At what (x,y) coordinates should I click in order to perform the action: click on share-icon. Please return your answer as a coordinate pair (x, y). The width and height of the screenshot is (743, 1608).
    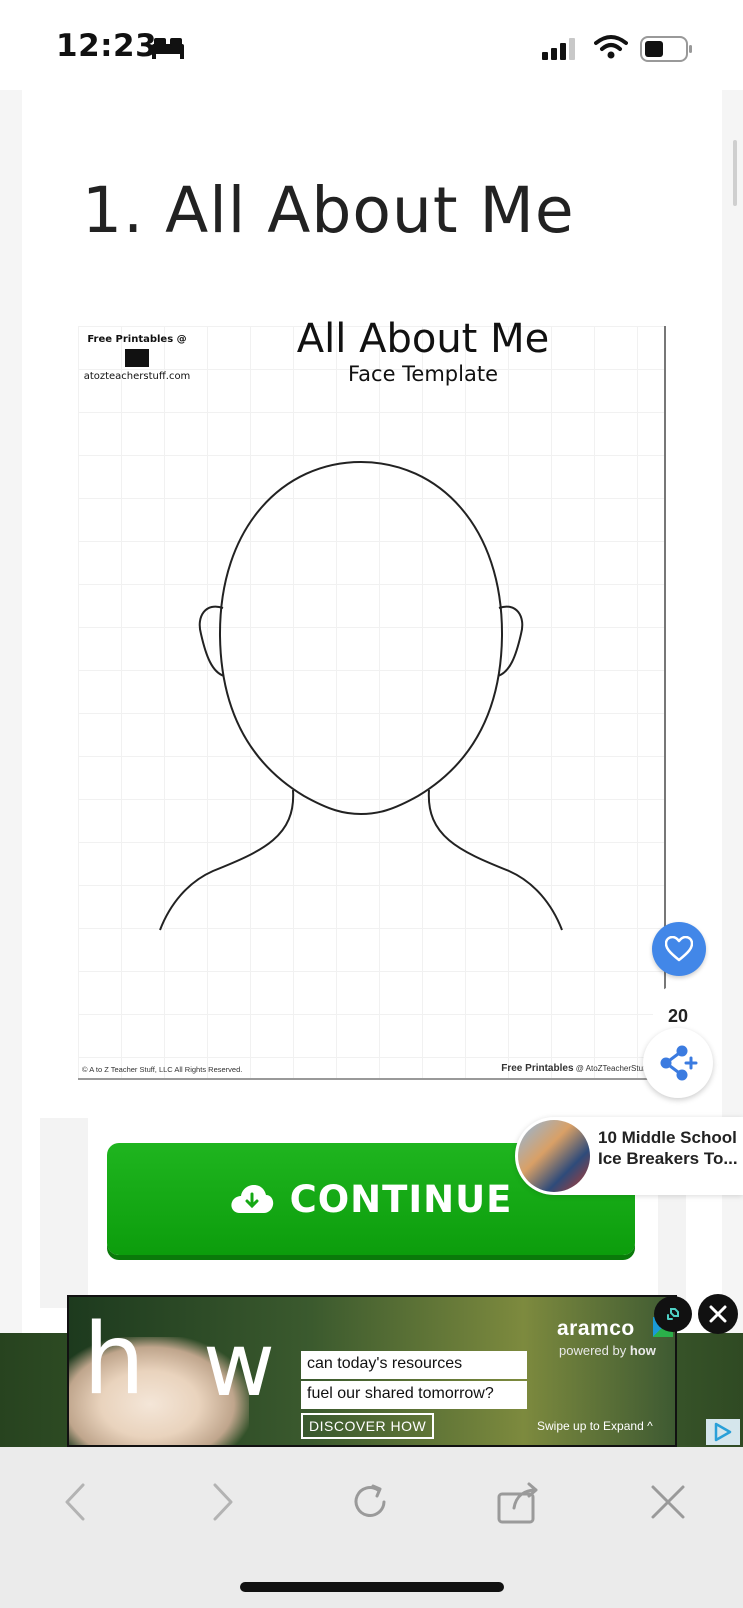
    Looking at the image, I should click on (679, 1063).